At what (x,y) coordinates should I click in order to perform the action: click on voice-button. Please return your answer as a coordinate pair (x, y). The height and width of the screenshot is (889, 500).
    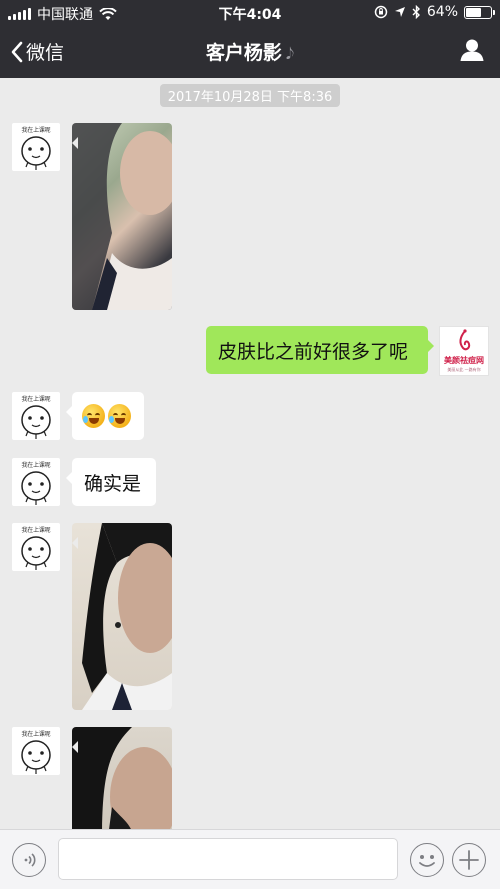
    Looking at the image, I should click on (29, 860).